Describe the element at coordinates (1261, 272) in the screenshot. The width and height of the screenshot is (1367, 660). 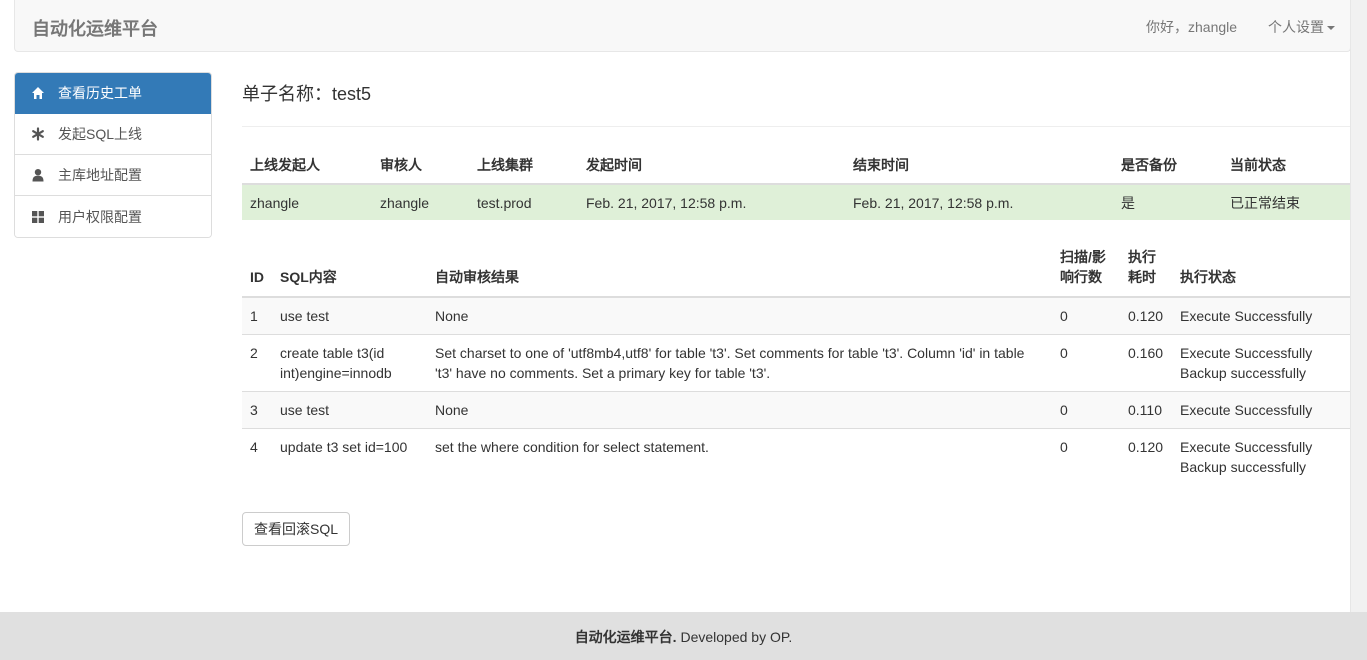
I see `col-exec-status: 执行状态` at that location.